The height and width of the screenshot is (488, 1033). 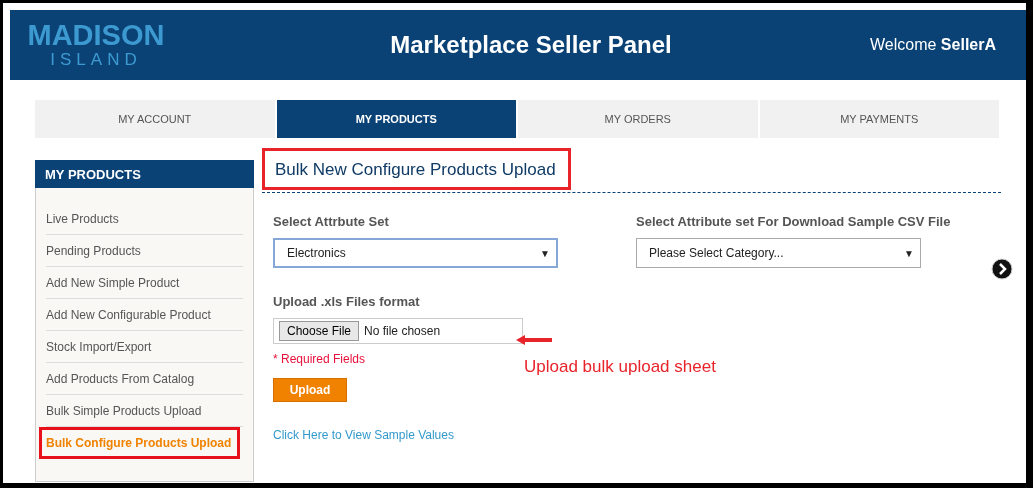 I want to click on field-label: Upload .xls Files format, so click(x=347, y=301).